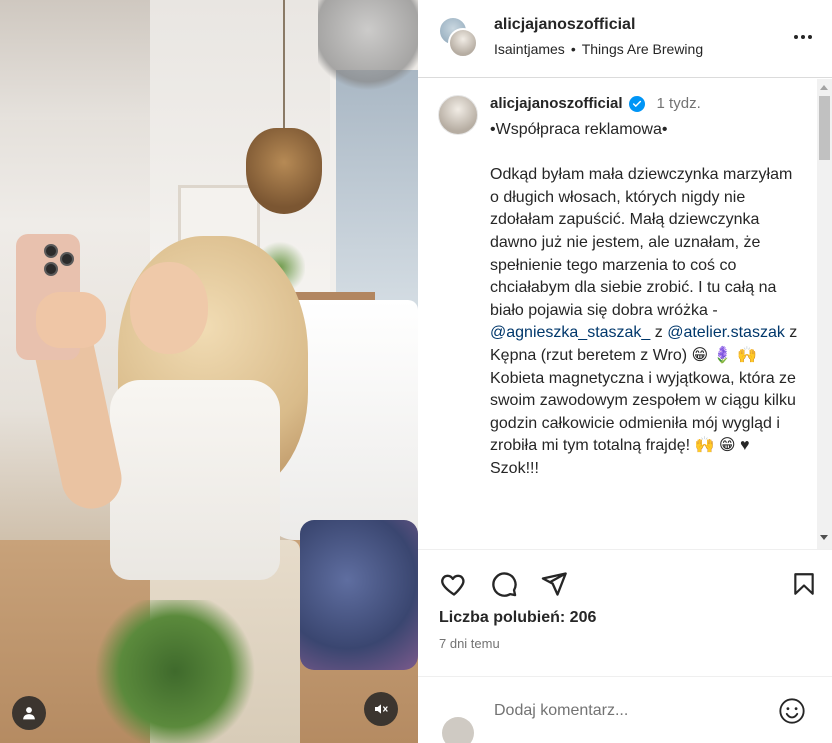 Image resolution: width=832 pixels, height=743 pixels. What do you see at coordinates (636, 103) in the screenshot?
I see `verified-badge-icon` at bounding box center [636, 103].